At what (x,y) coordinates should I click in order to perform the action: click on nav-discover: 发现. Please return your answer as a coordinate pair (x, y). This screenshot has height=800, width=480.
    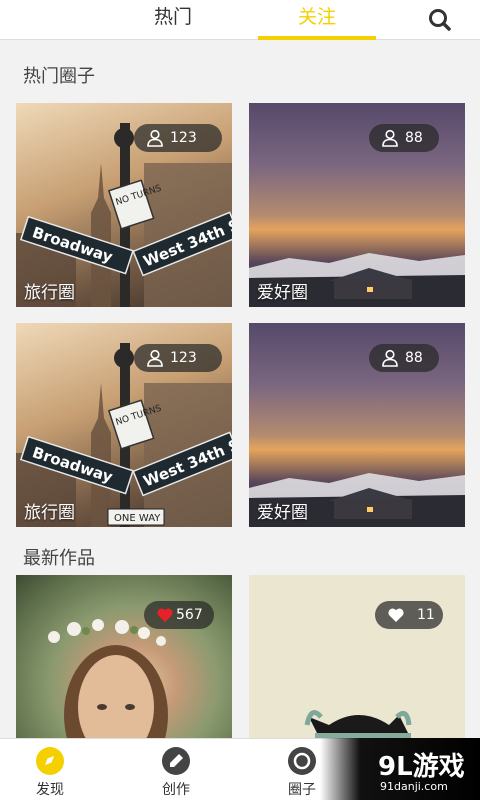
    Looking at the image, I should click on (50, 769).